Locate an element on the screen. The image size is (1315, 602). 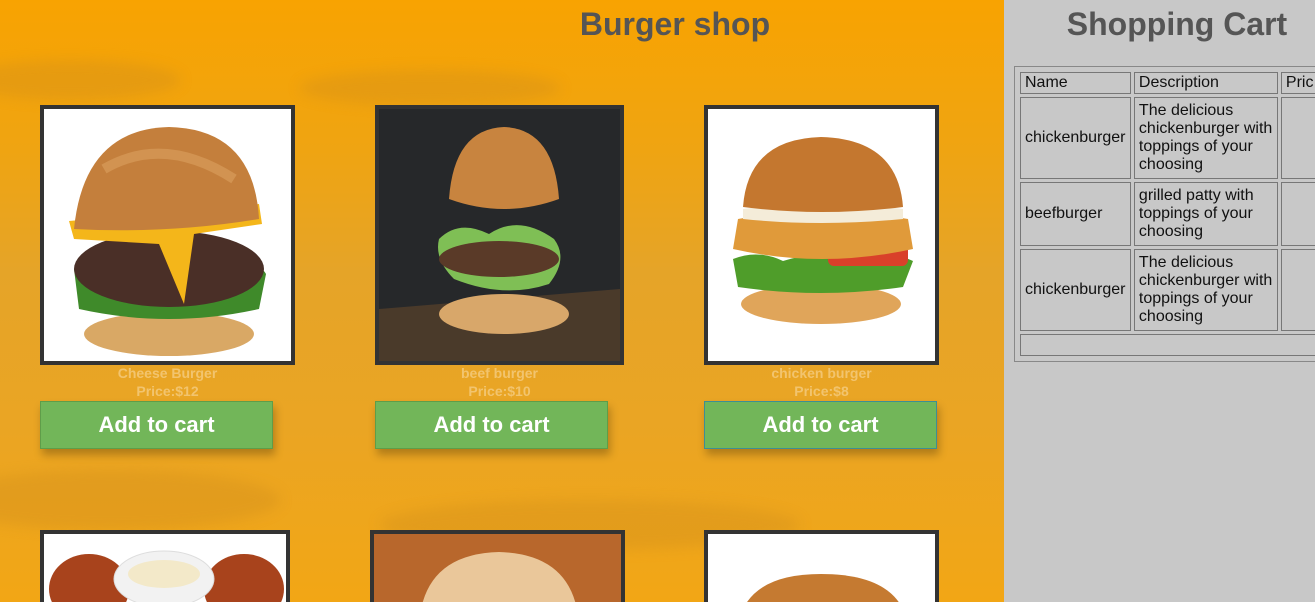
product-image-beef-burger is located at coordinates (499, 235).